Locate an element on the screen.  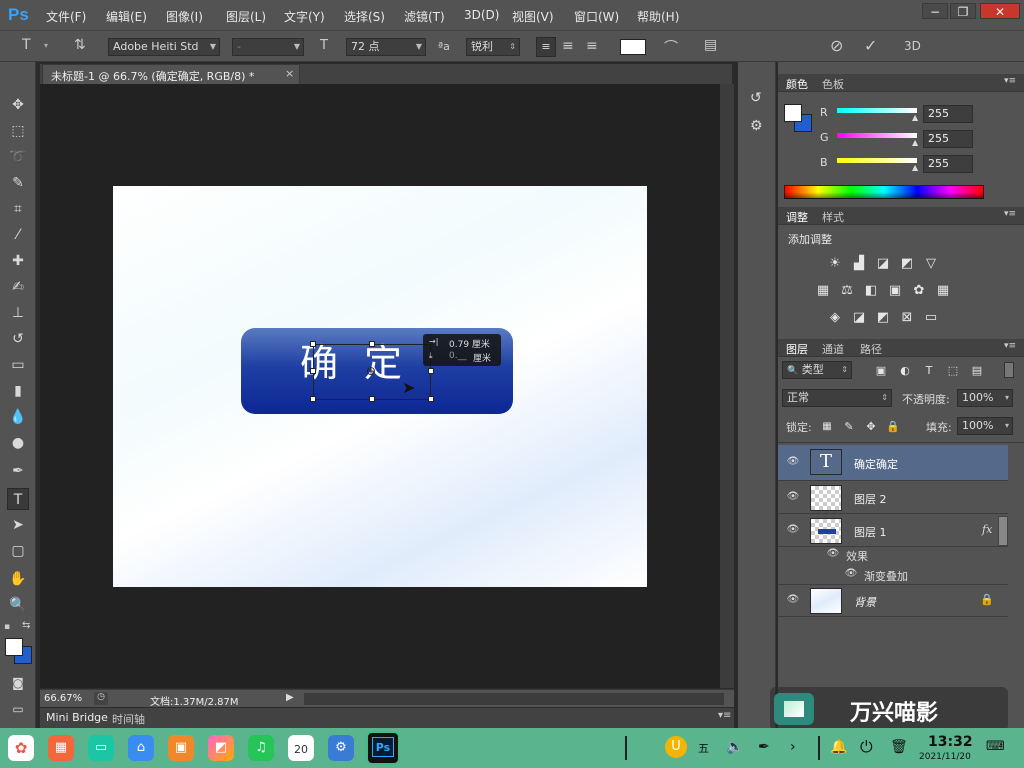
color-balance-icon: ⚖ is located at coordinates (847, 291).